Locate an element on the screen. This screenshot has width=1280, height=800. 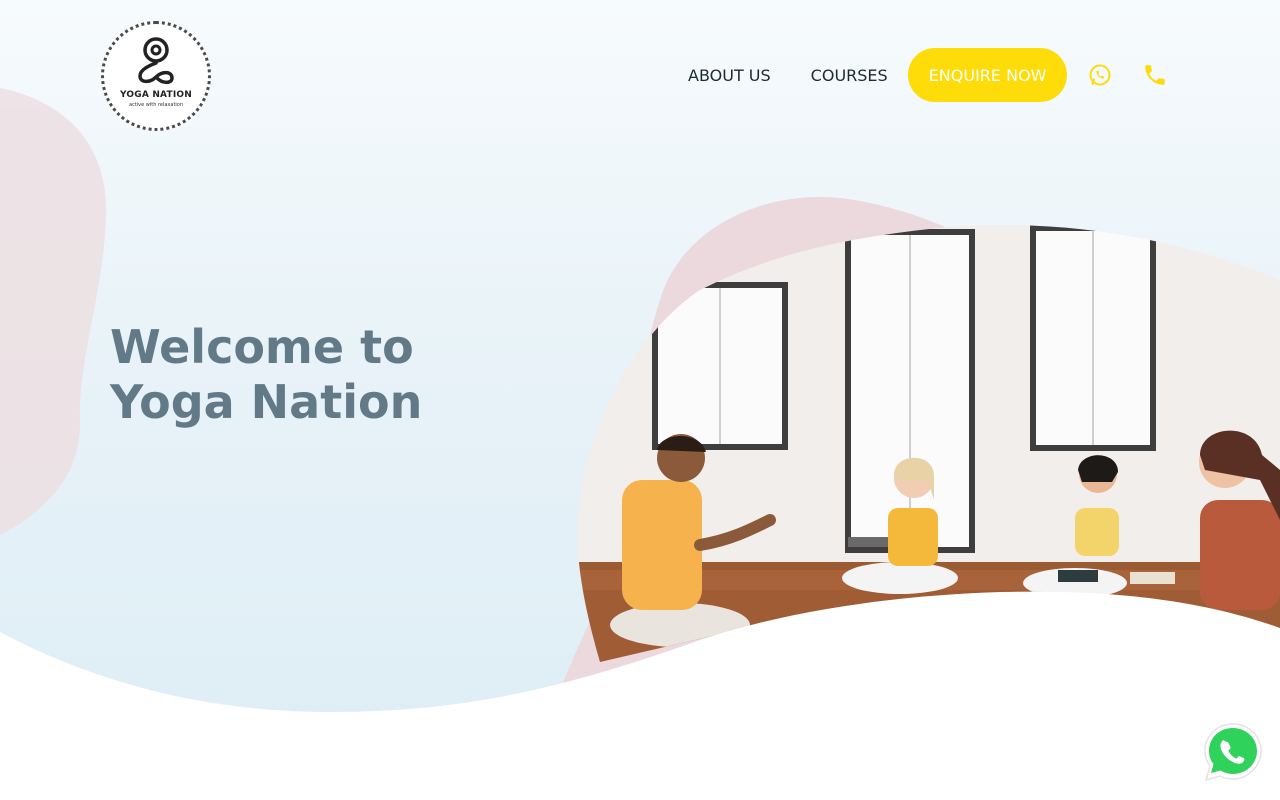
hero-title-line-2: Yoga Nation is located at coordinates (266, 402).